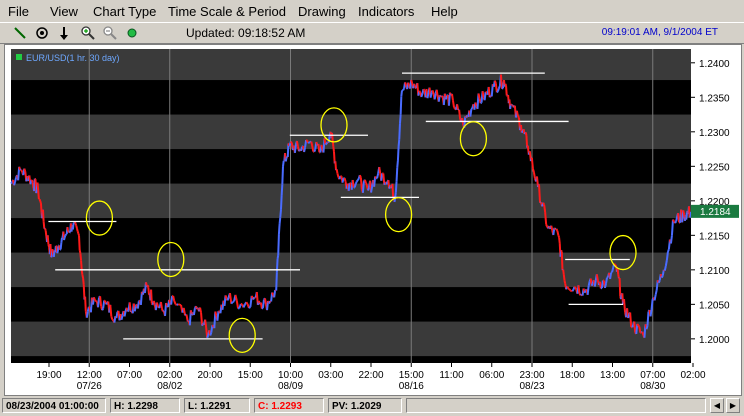 The height and width of the screenshot is (416, 744). I want to click on x-tick-label: 15:00, so click(250, 375).